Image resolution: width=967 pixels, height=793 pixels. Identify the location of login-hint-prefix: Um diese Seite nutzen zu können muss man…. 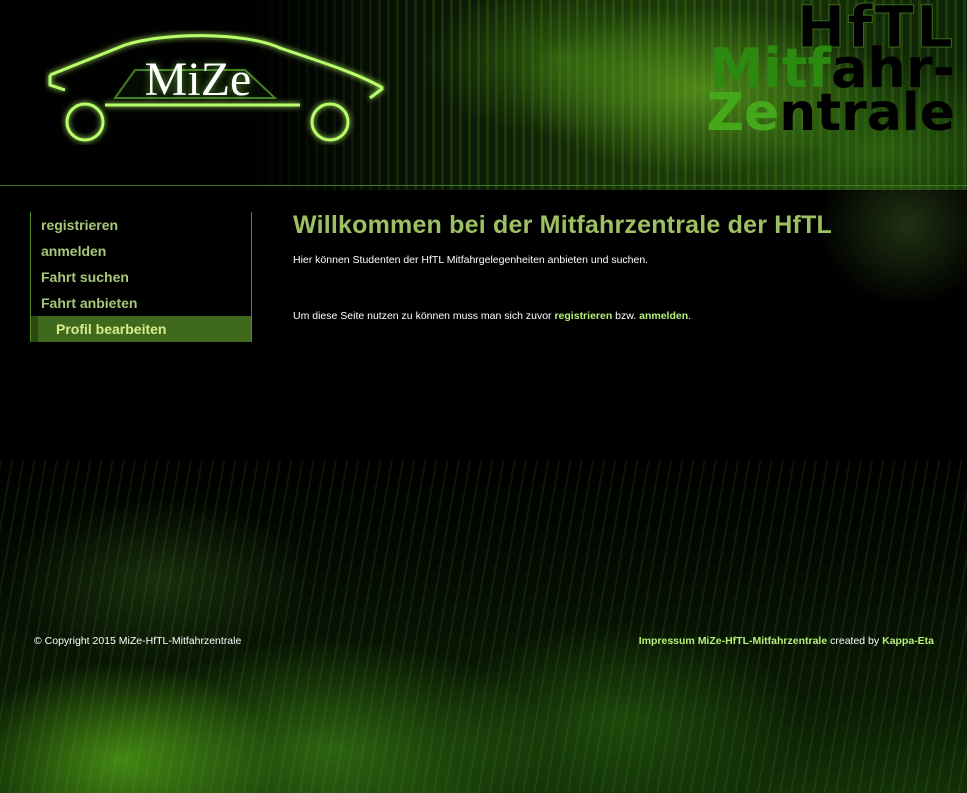
(424, 316).